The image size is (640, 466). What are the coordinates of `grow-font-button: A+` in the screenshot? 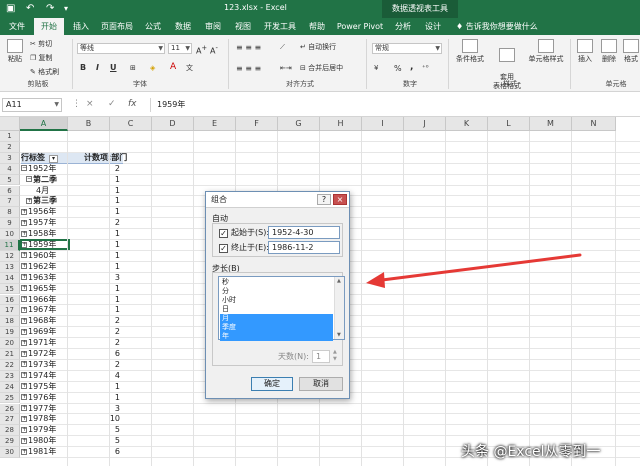 It's located at (201, 50).